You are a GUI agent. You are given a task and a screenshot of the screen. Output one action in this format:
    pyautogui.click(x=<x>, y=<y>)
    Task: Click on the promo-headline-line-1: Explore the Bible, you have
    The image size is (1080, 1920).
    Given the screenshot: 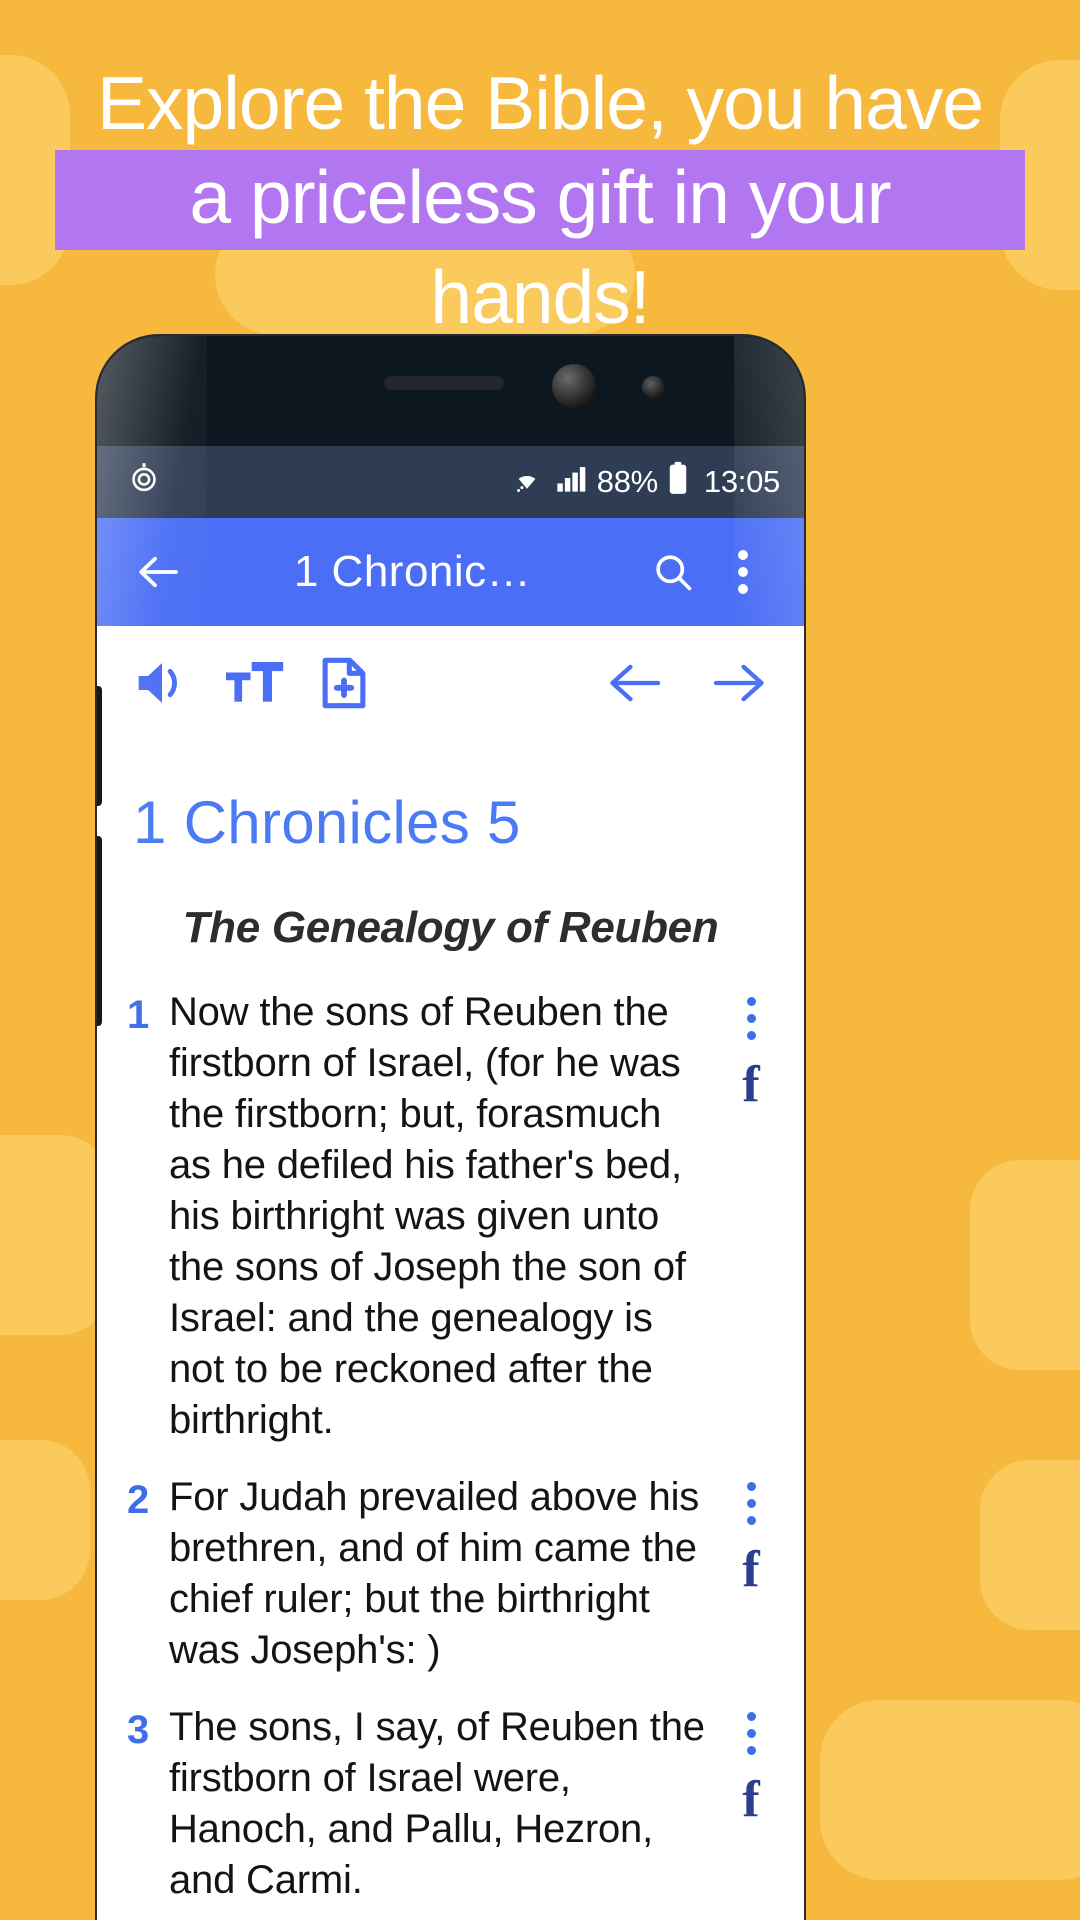 What is the action you would take?
    pyautogui.click(x=540, y=103)
    